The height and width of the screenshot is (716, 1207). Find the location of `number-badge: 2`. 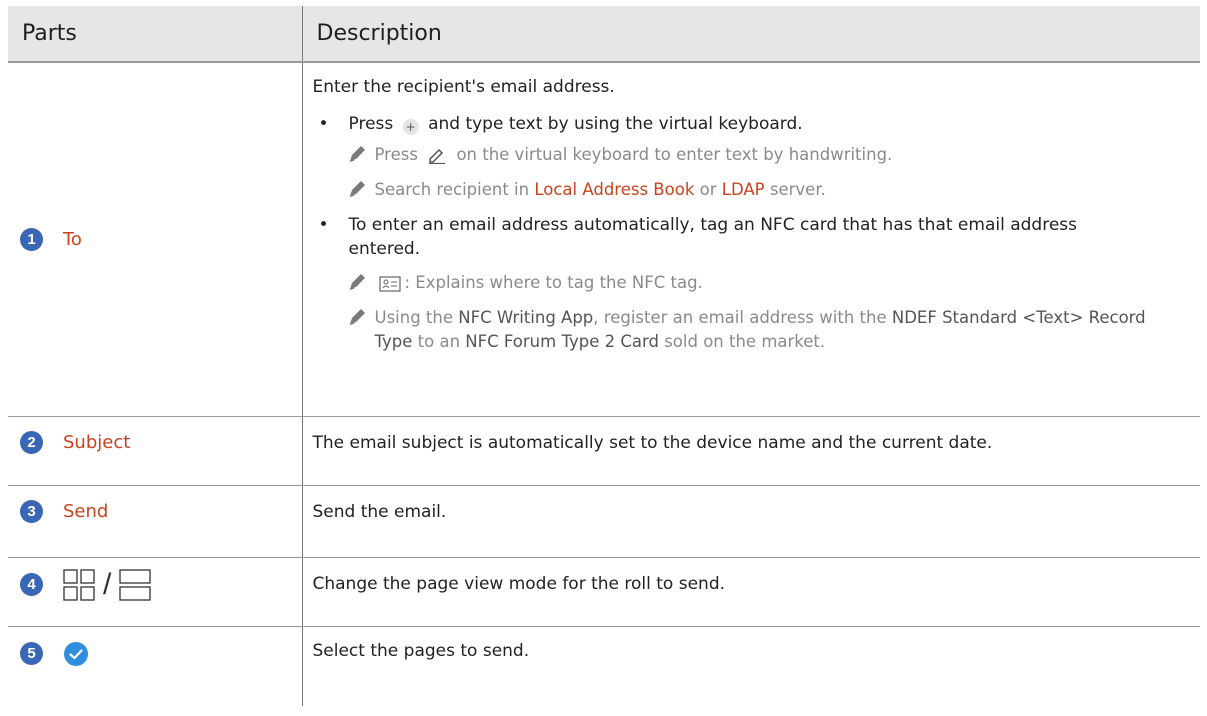

number-badge: 2 is located at coordinates (31, 442).